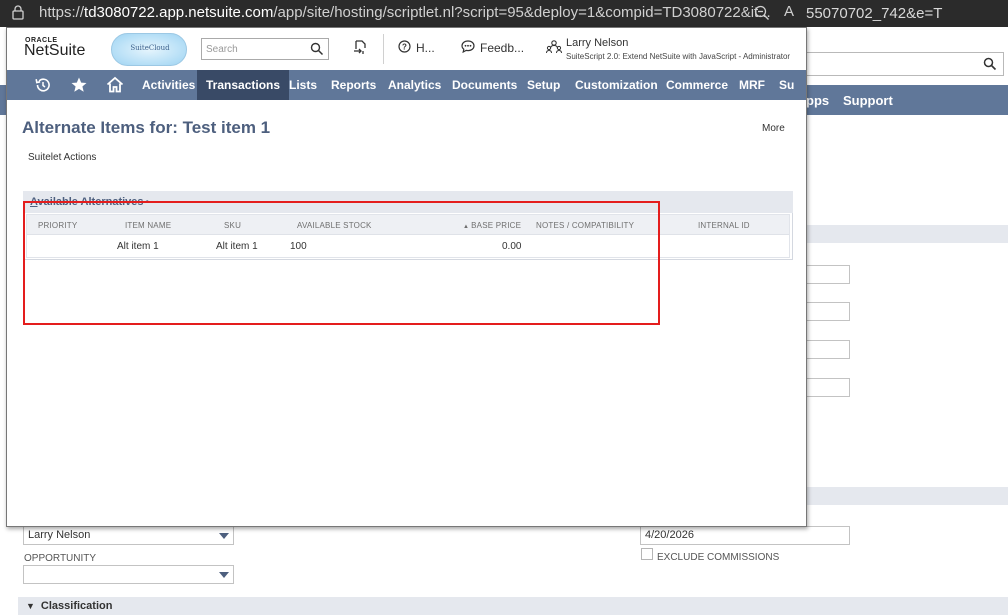 Image resolution: width=1008 pixels, height=615 pixels. Describe the element at coordinates (789, 11) in the screenshot. I see `reader-mode-button: A` at that location.